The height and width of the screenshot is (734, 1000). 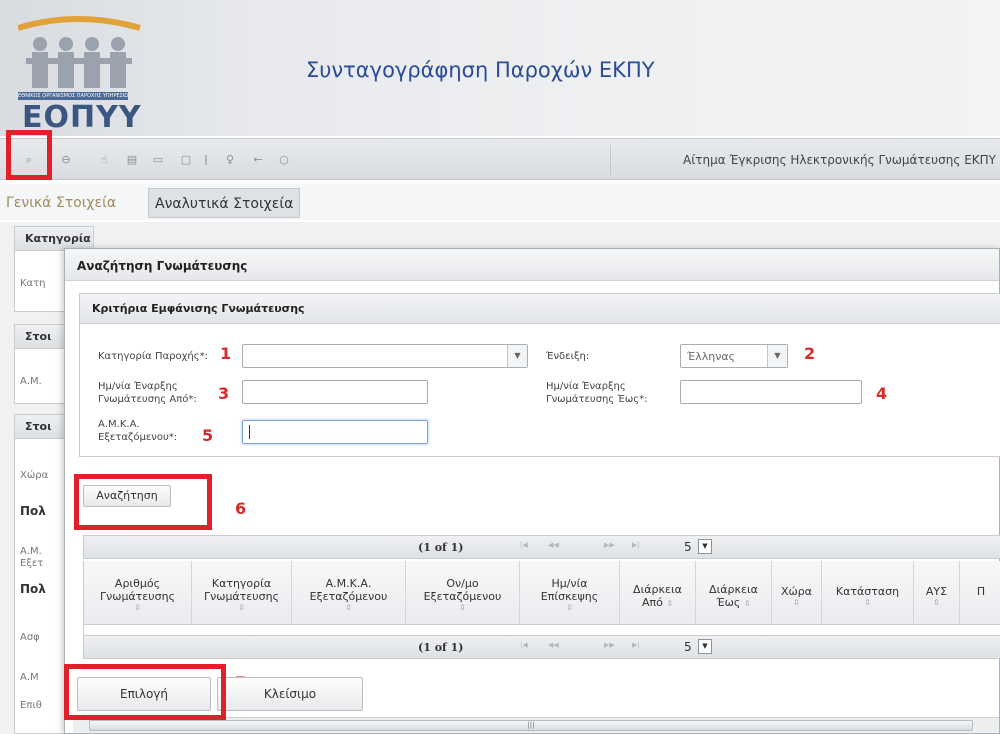 I want to click on column-header: Α.Μ.Κ.Α. Εξεταζόμενου ⇳, so click(x=349, y=593).